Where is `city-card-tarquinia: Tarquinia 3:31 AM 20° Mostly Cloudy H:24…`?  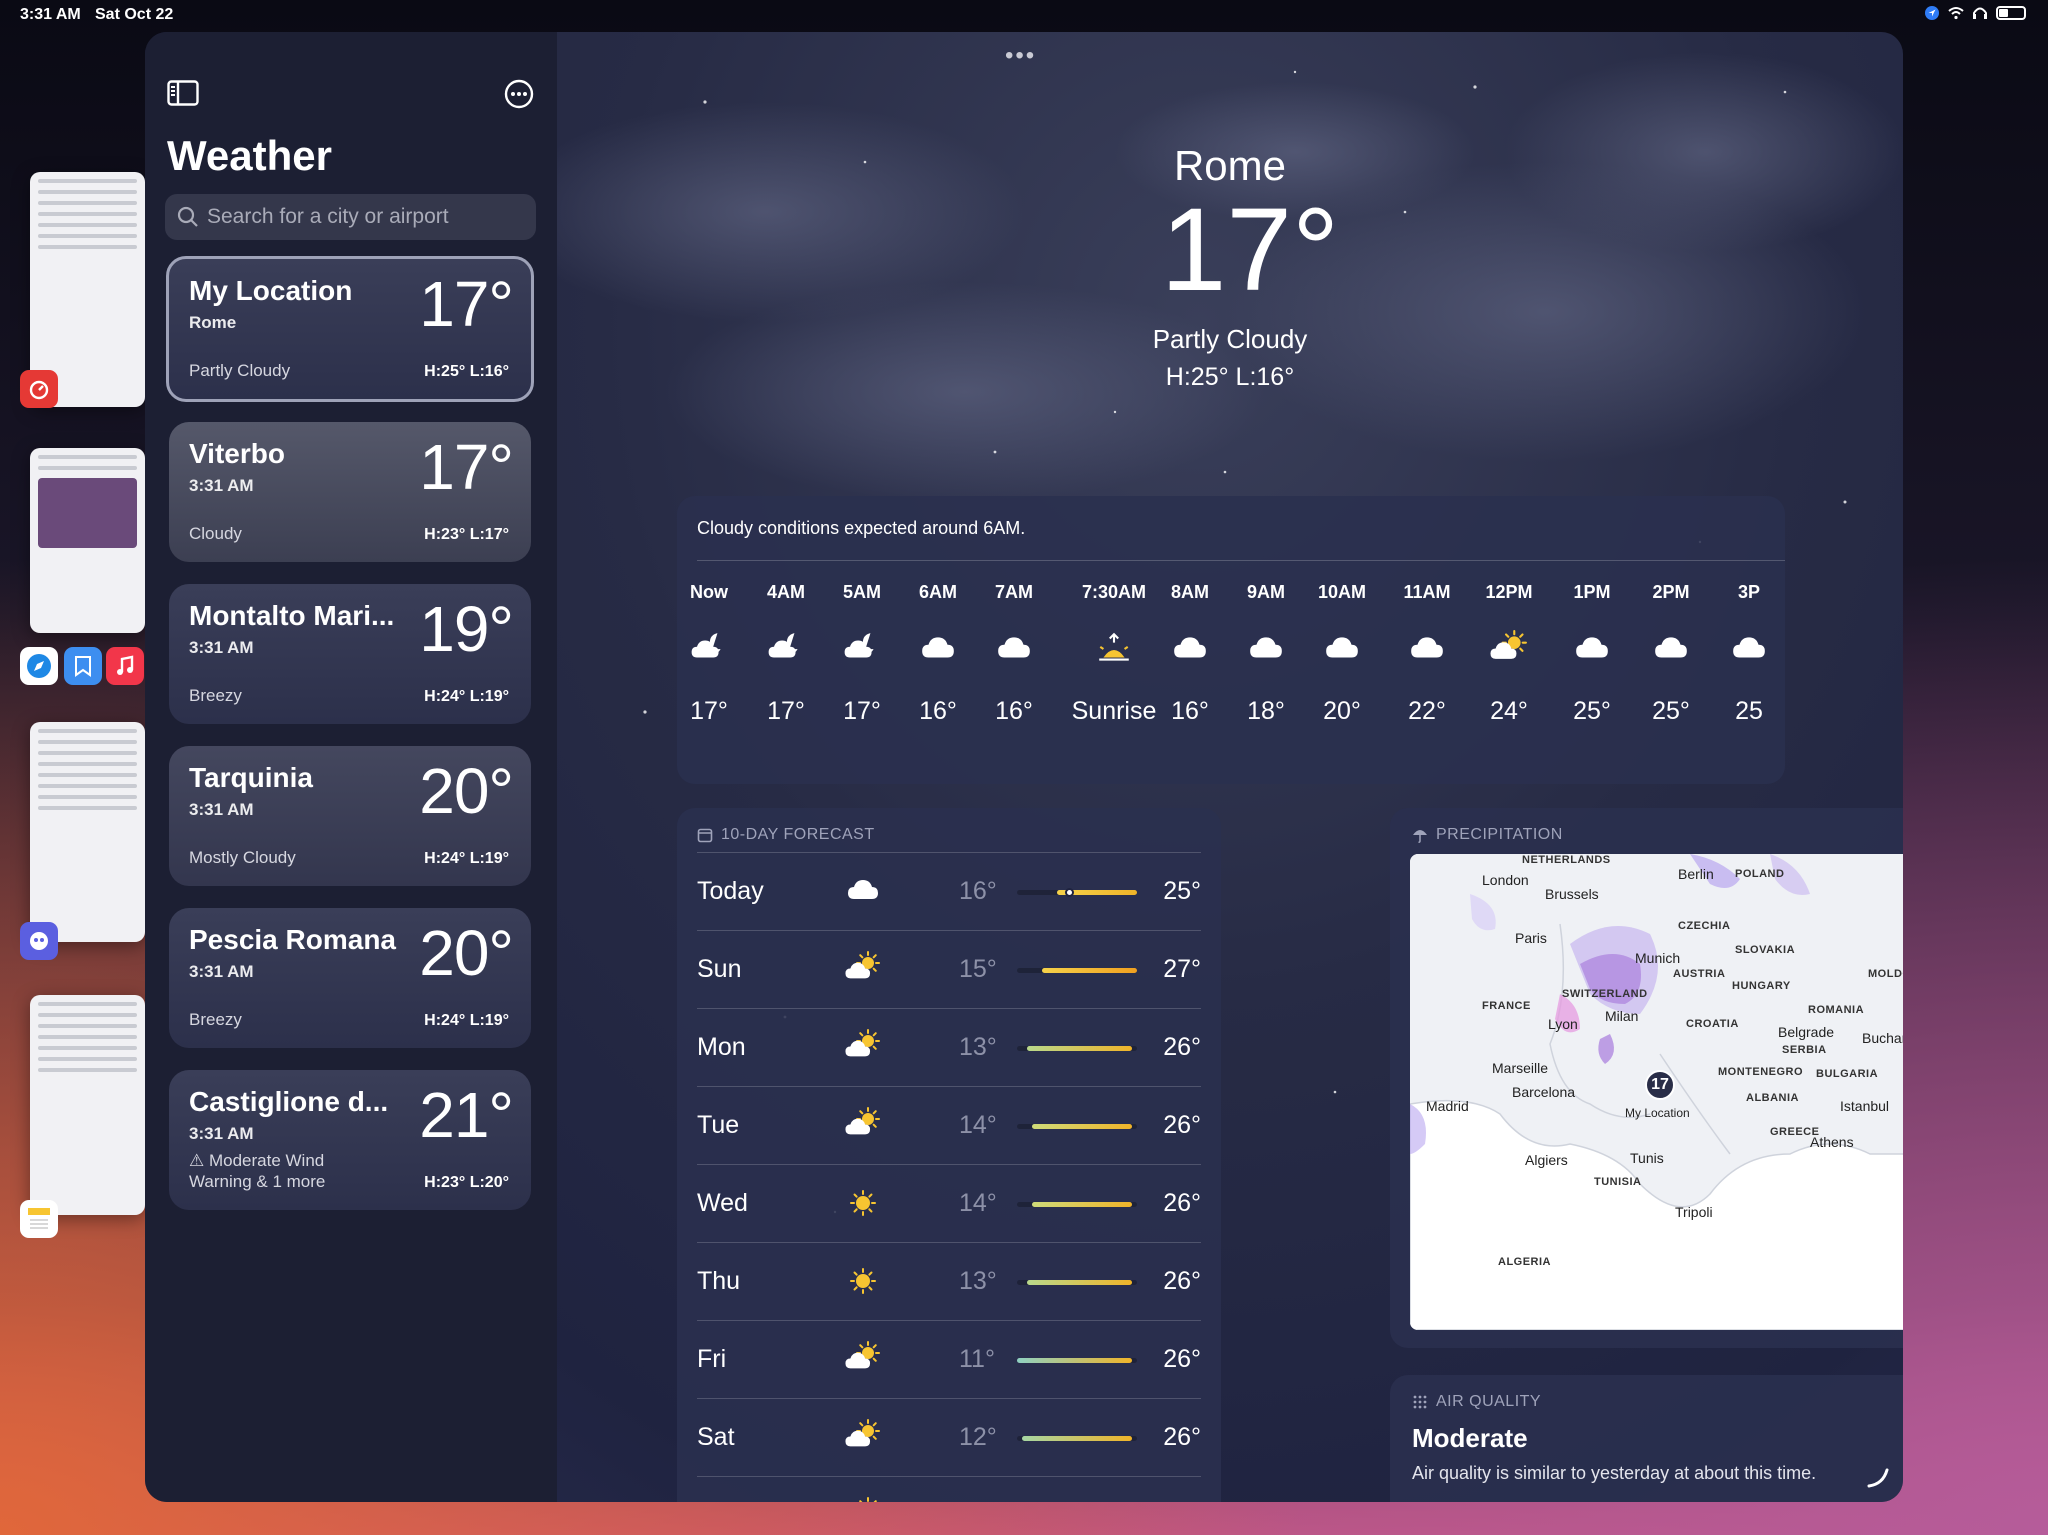 city-card-tarquinia: Tarquinia 3:31 AM 20° Mostly Cloudy H:24… is located at coordinates (350, 816).